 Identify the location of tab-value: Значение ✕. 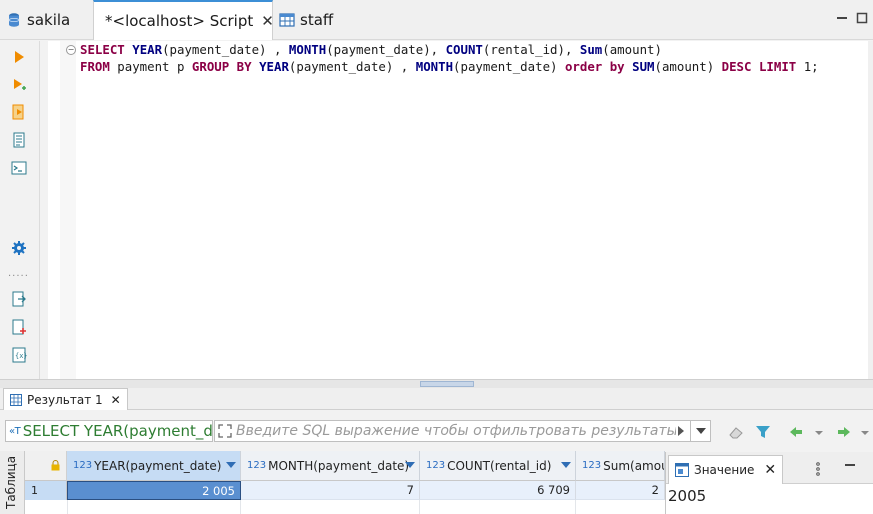
(726, 469).